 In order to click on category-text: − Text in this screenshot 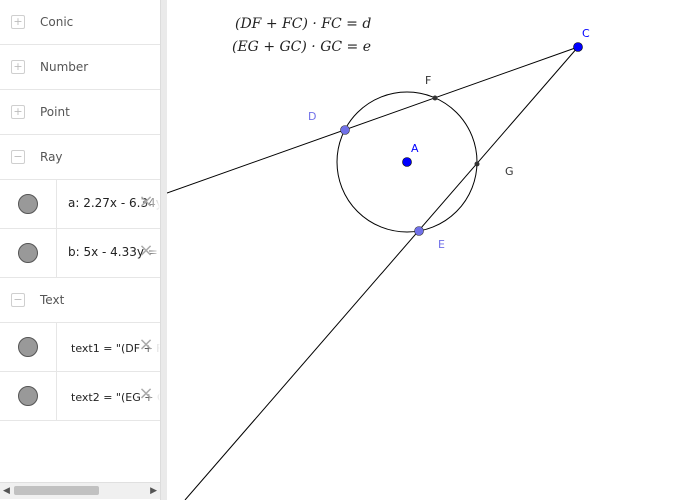, I will do `click(80, 300)`.